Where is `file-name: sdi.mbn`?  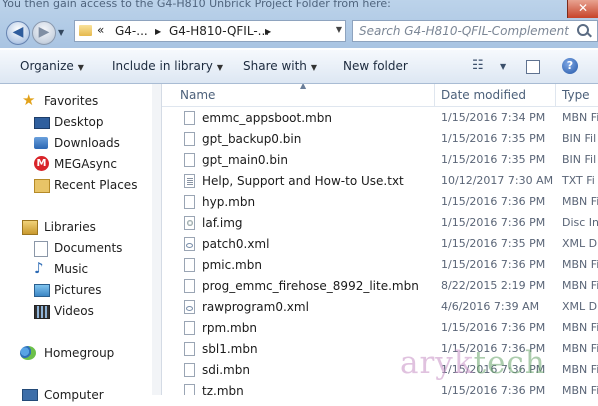 file-name: sdi.mbn is located at coordinates (226, 370).